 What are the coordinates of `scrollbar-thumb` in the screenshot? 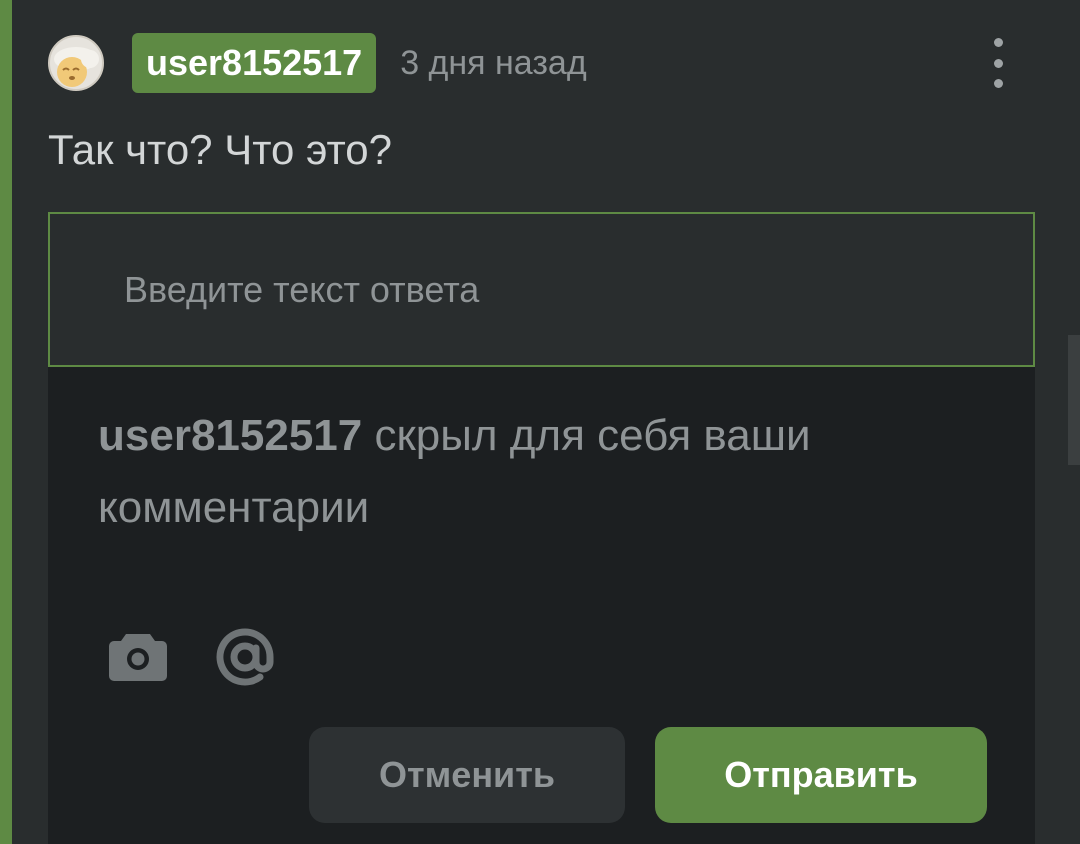 It's located at (1074, 400).